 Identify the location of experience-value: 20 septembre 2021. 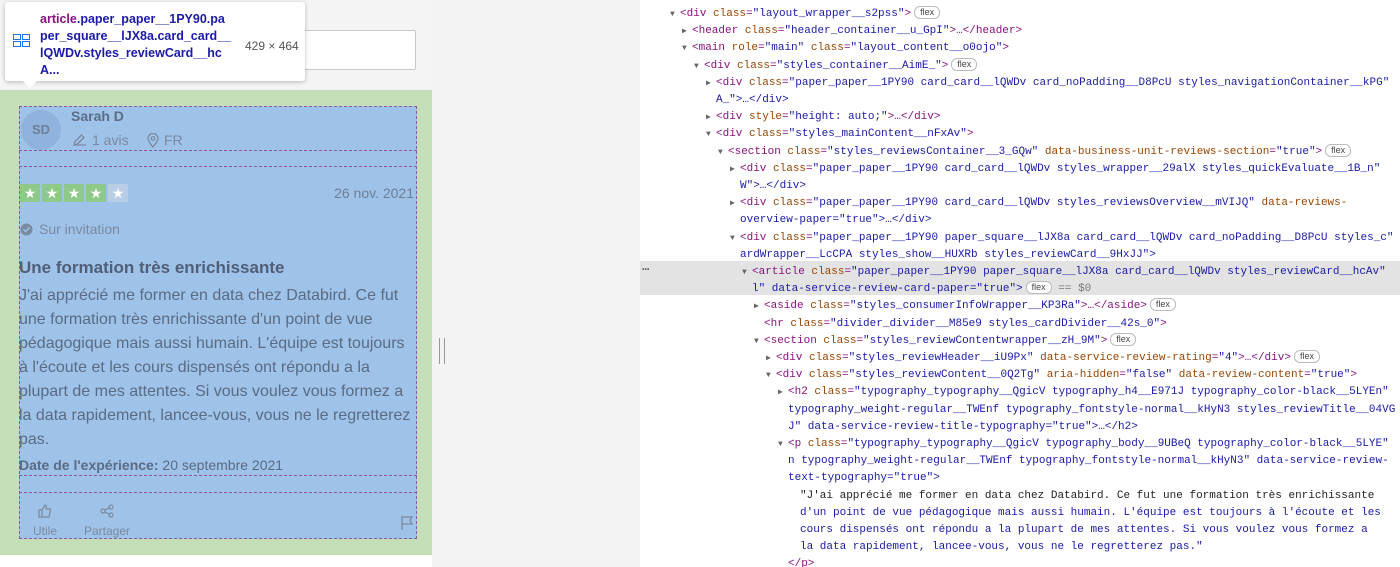
(223, 465).